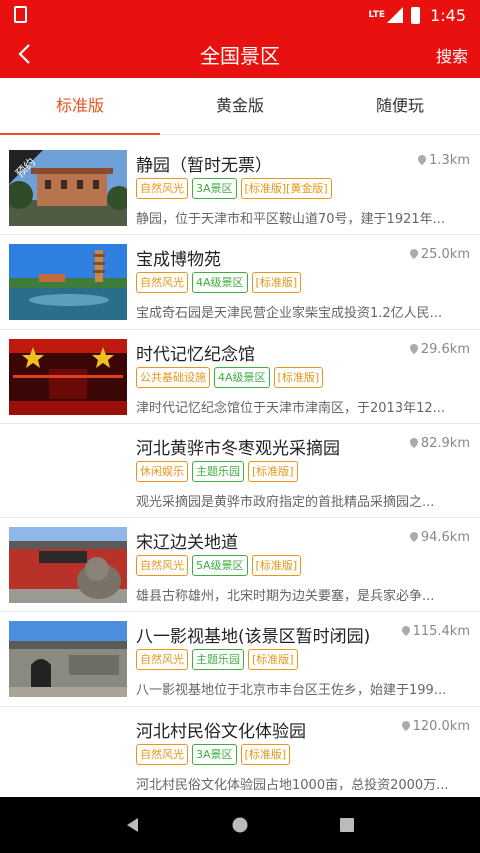 This screenshot has height=853, width=480. I want to click on tab-standard: 标准版, so click(80, 106).